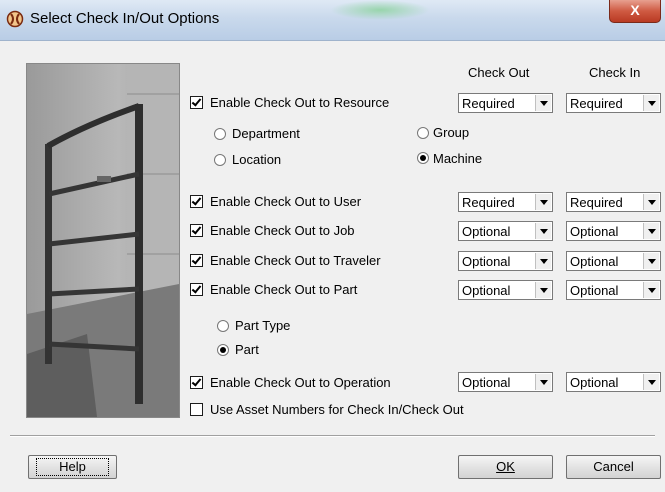 The height and width of the screenshot is (492, 665). What do you see at coordinates (263, 325) in the screenshot?
I see `part-type-label: Part Type` at bounding box center [263, 325].